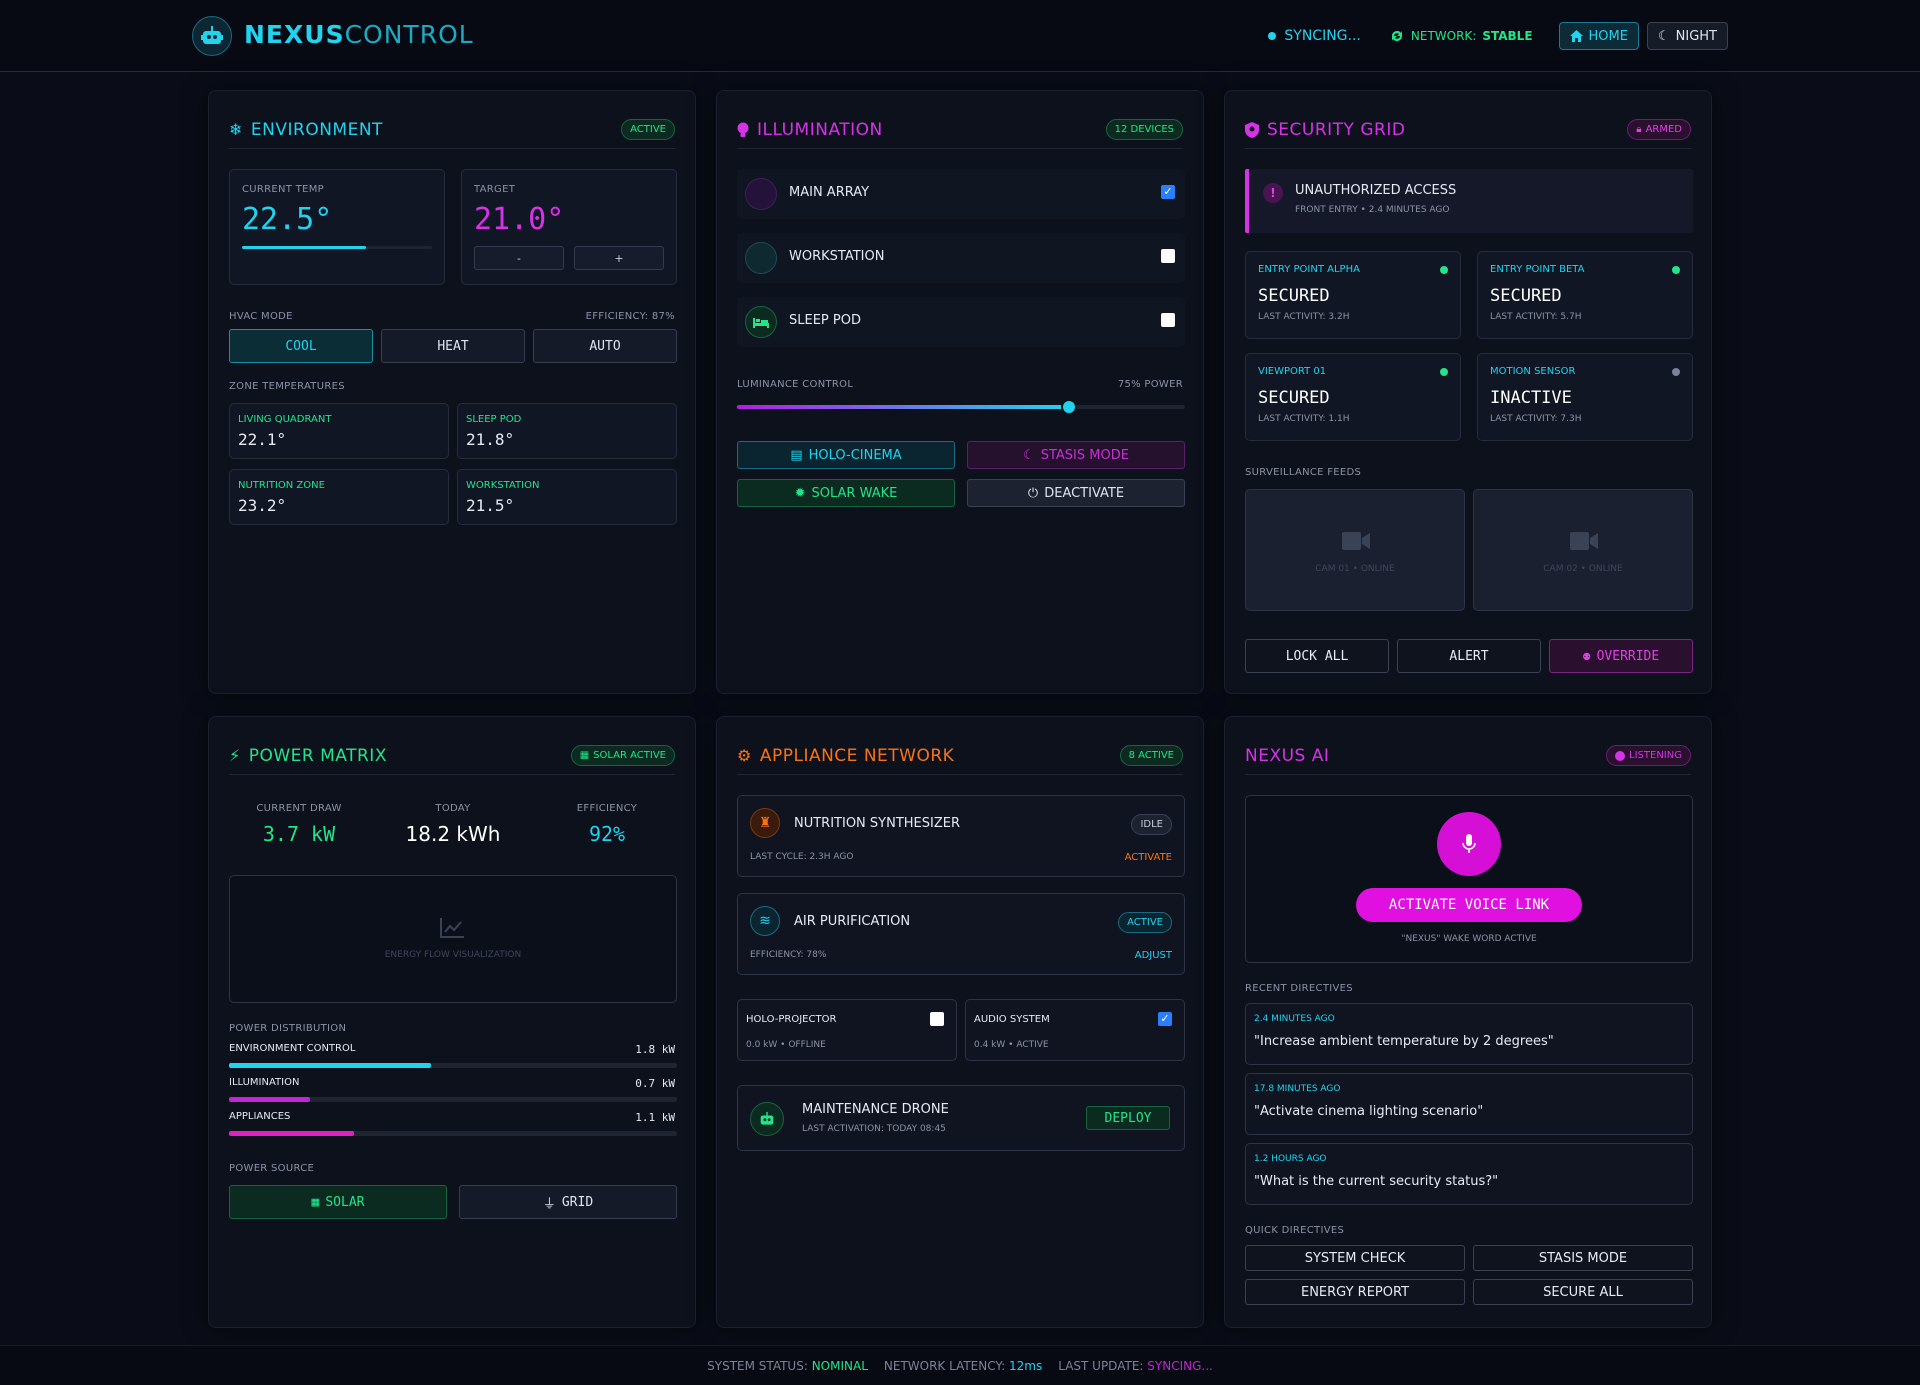  I want to click on camera-feed: CAM 01 • ONLINE, so click(1355, 550).